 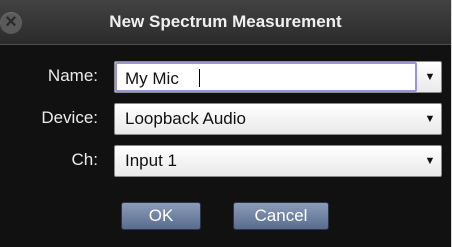 What do you see at coordinates (281, 216) in the screenshot?
I see `cancel-button: Cancel` at bounding box center [281, 216].